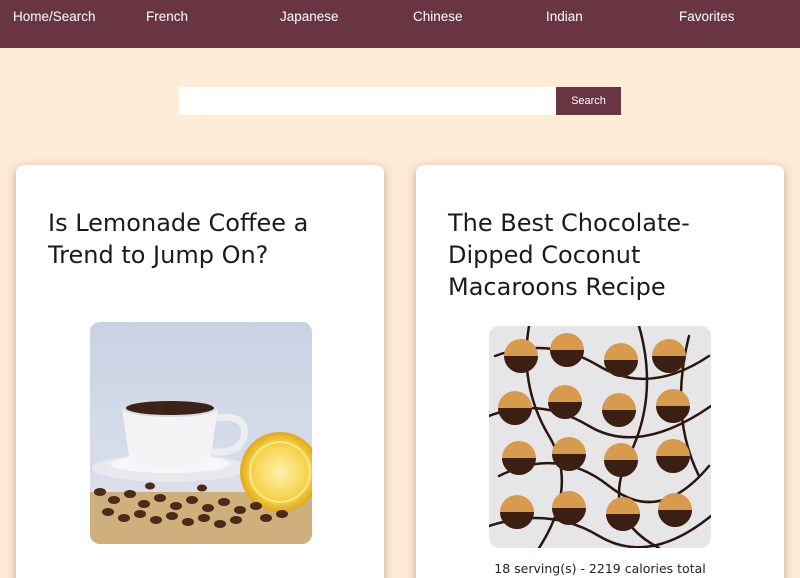 The width and height of the screenshot is (800, 578). What do you see at coordinates (201, 433) in the screenshot?
I see `coffee-cup-image` at bounding box center [201, 433].